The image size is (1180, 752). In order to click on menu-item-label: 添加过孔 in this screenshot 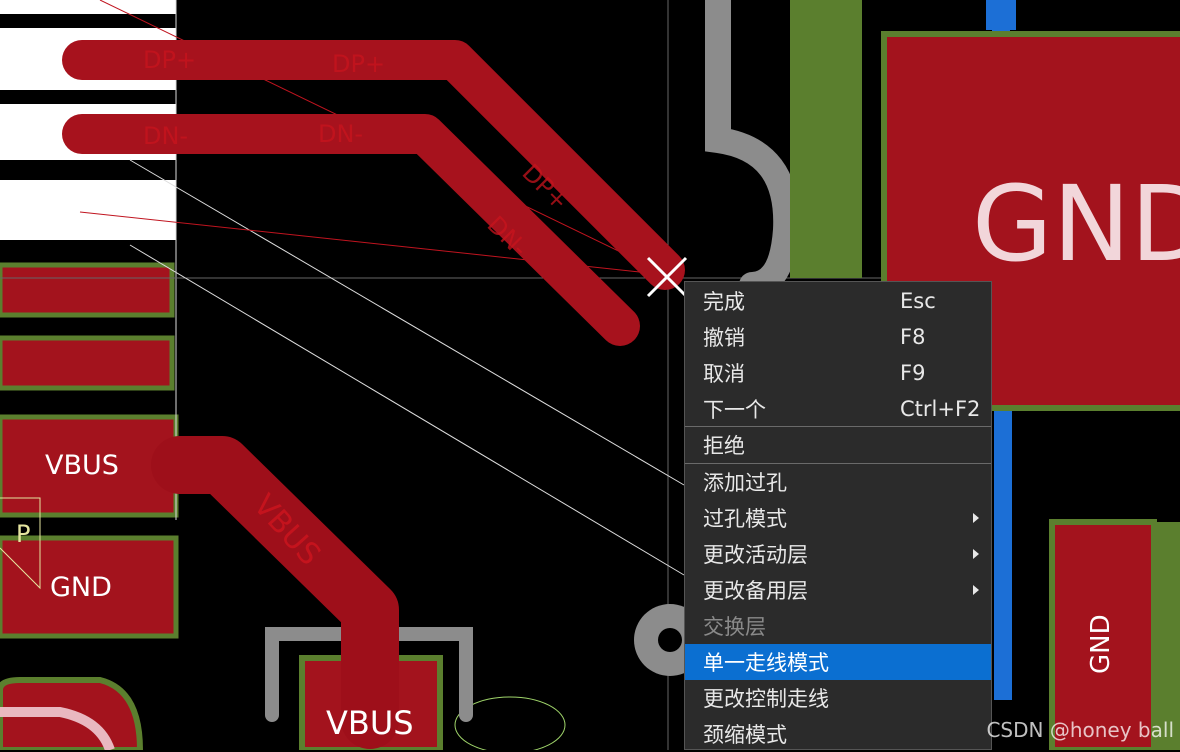, I will do `click(745, 483)`.